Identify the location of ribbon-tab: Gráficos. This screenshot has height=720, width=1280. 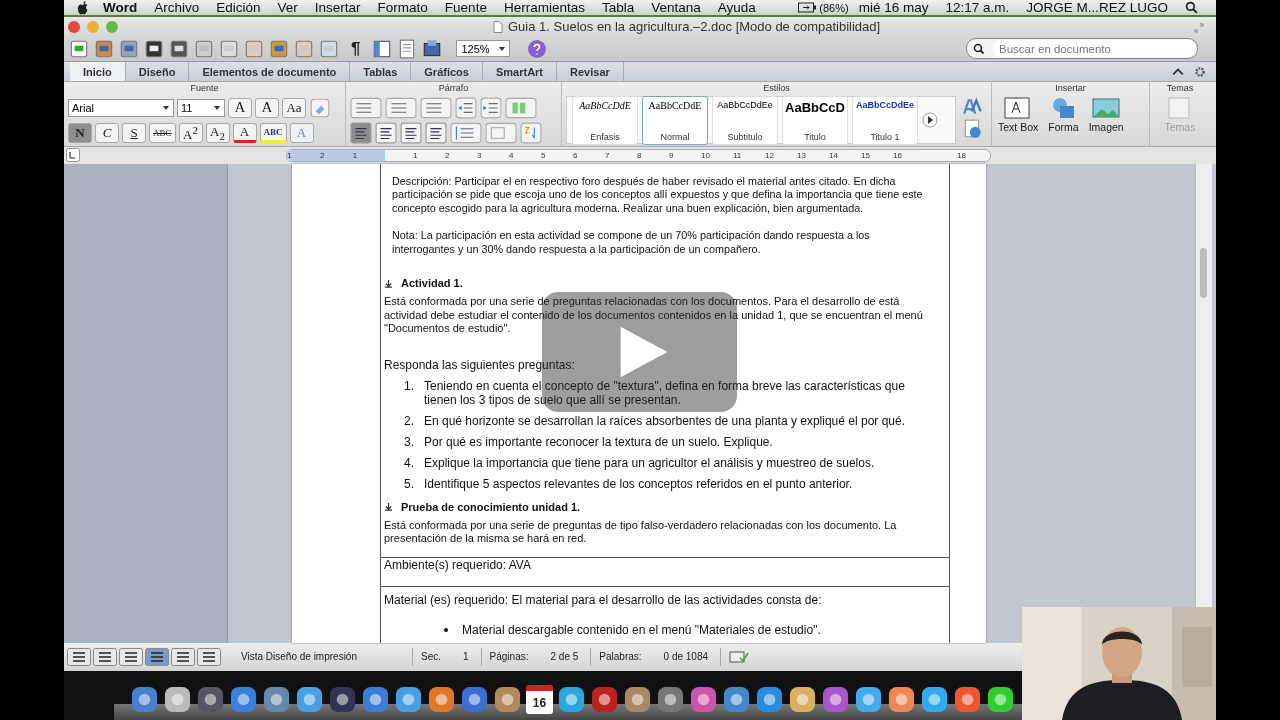
(447, 71).